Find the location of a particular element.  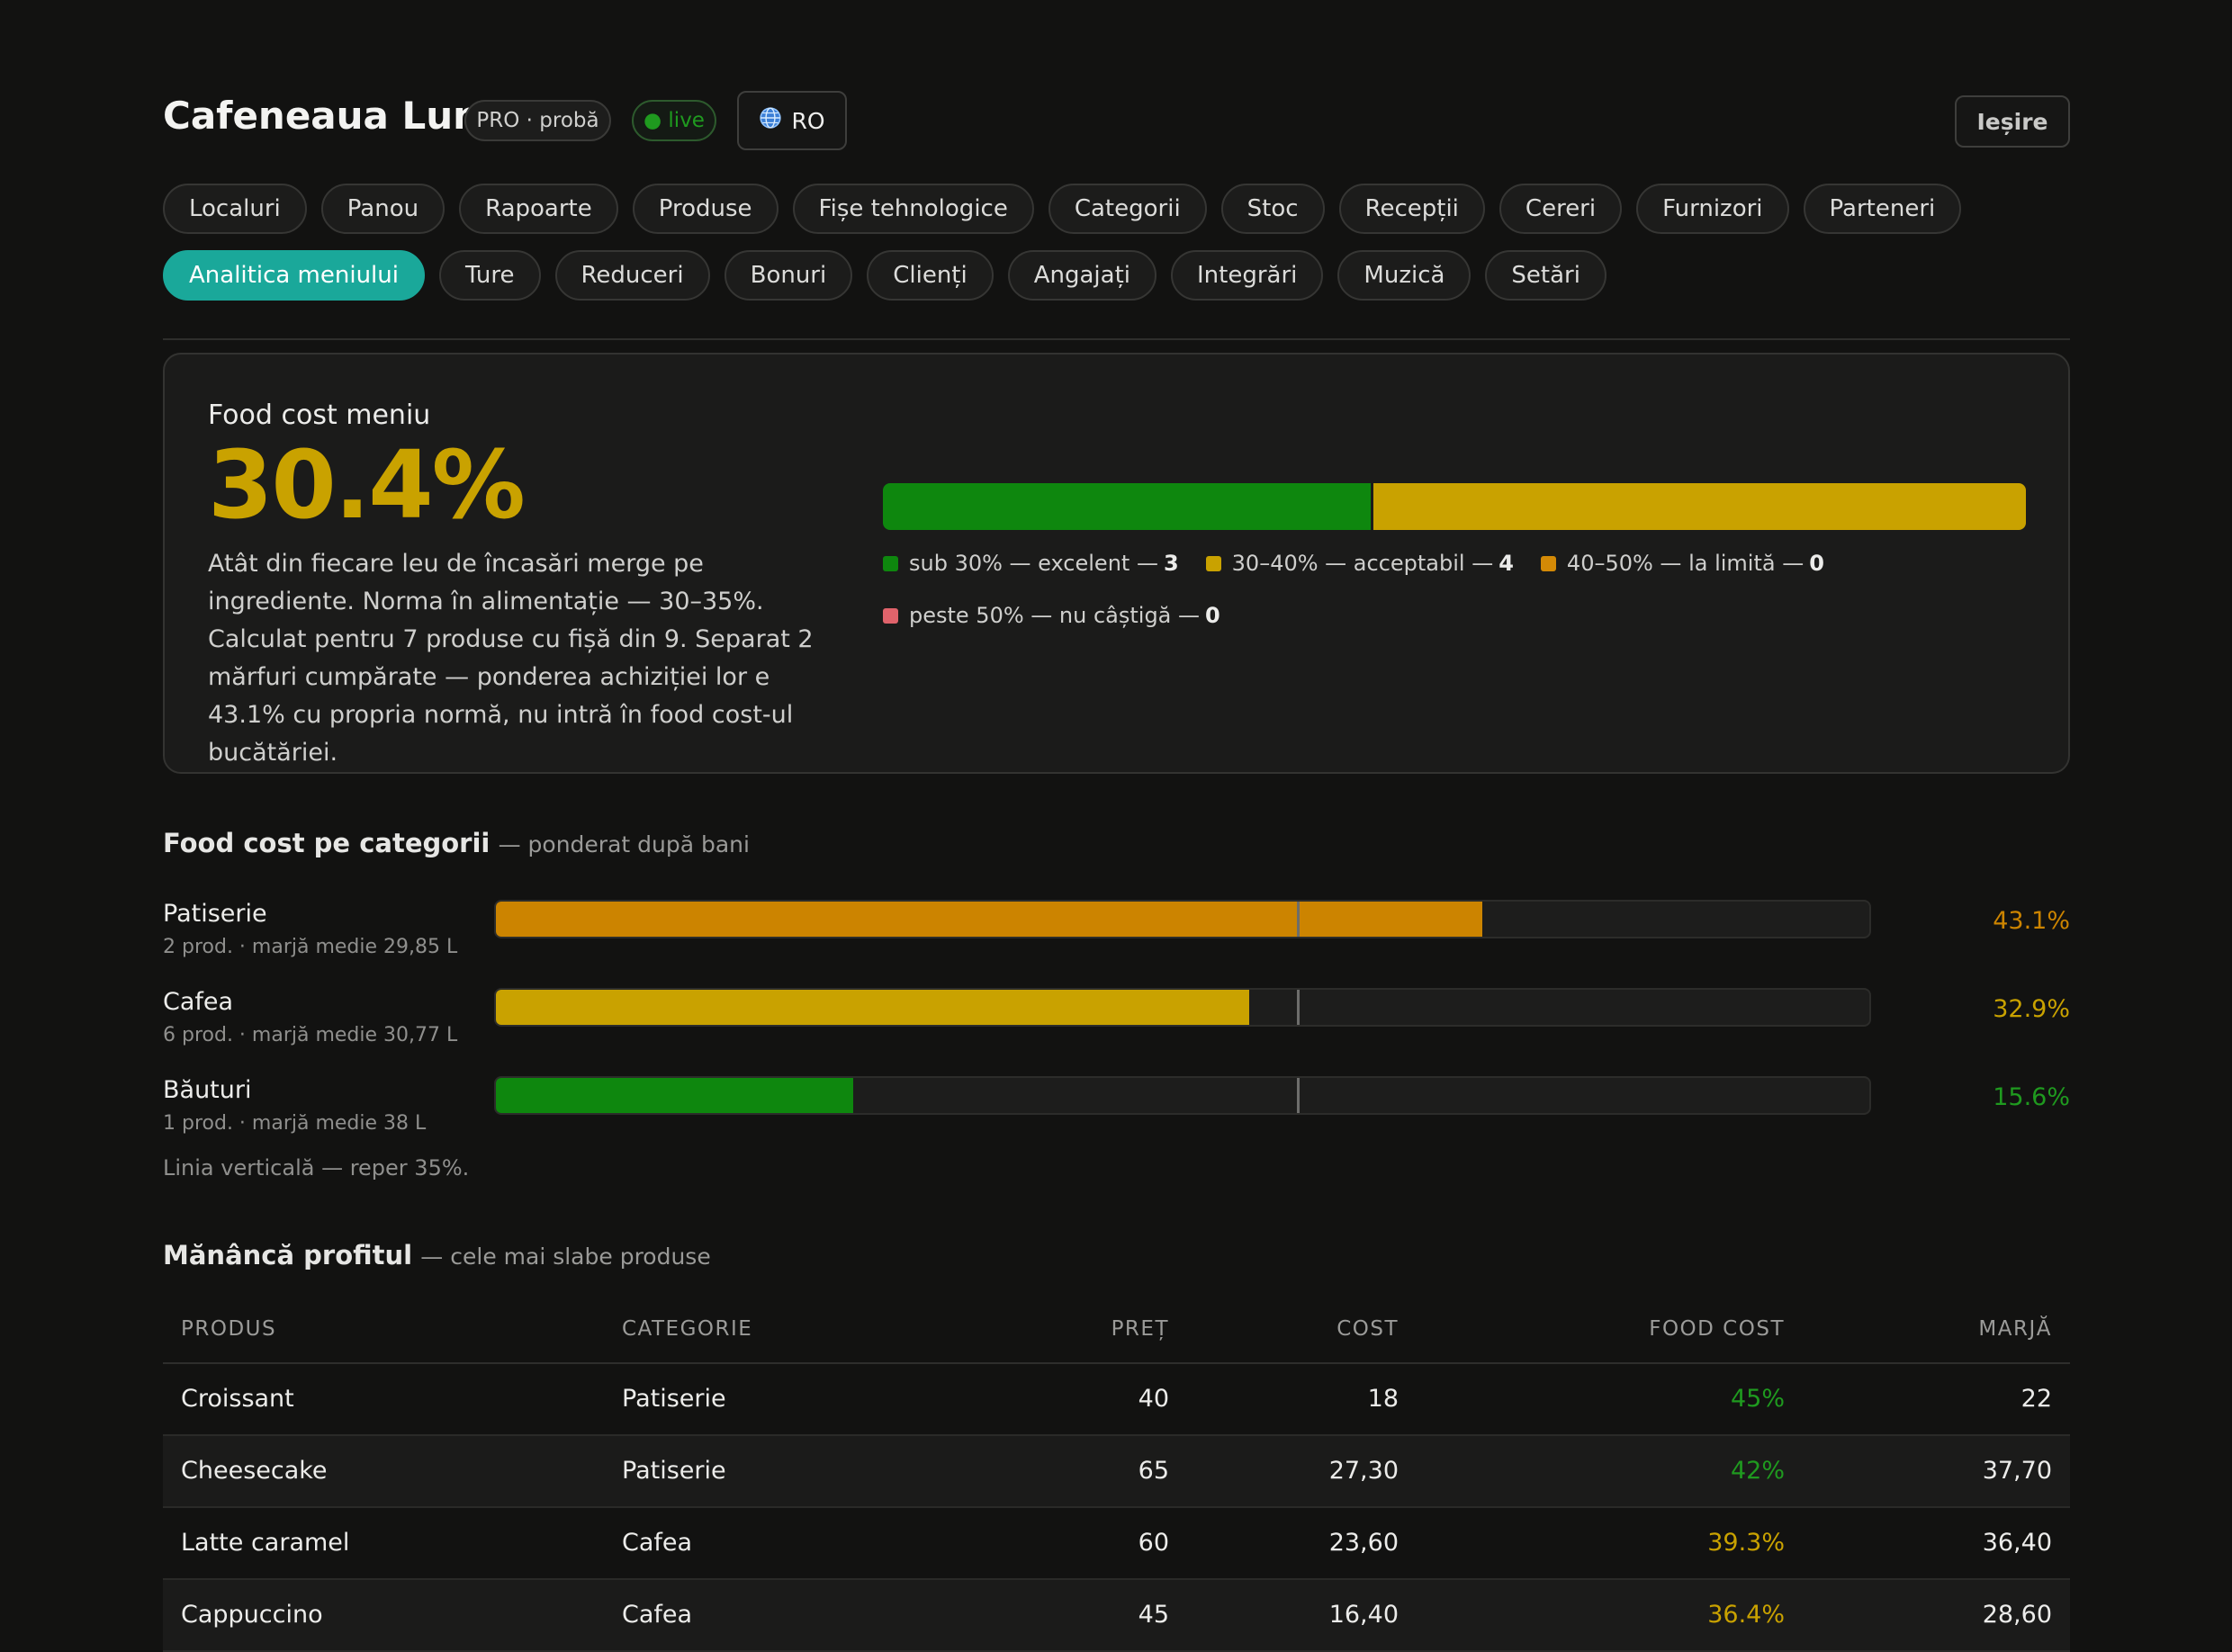

nav-tab-categorii: Categorii is located at coordinates (1127, 209).